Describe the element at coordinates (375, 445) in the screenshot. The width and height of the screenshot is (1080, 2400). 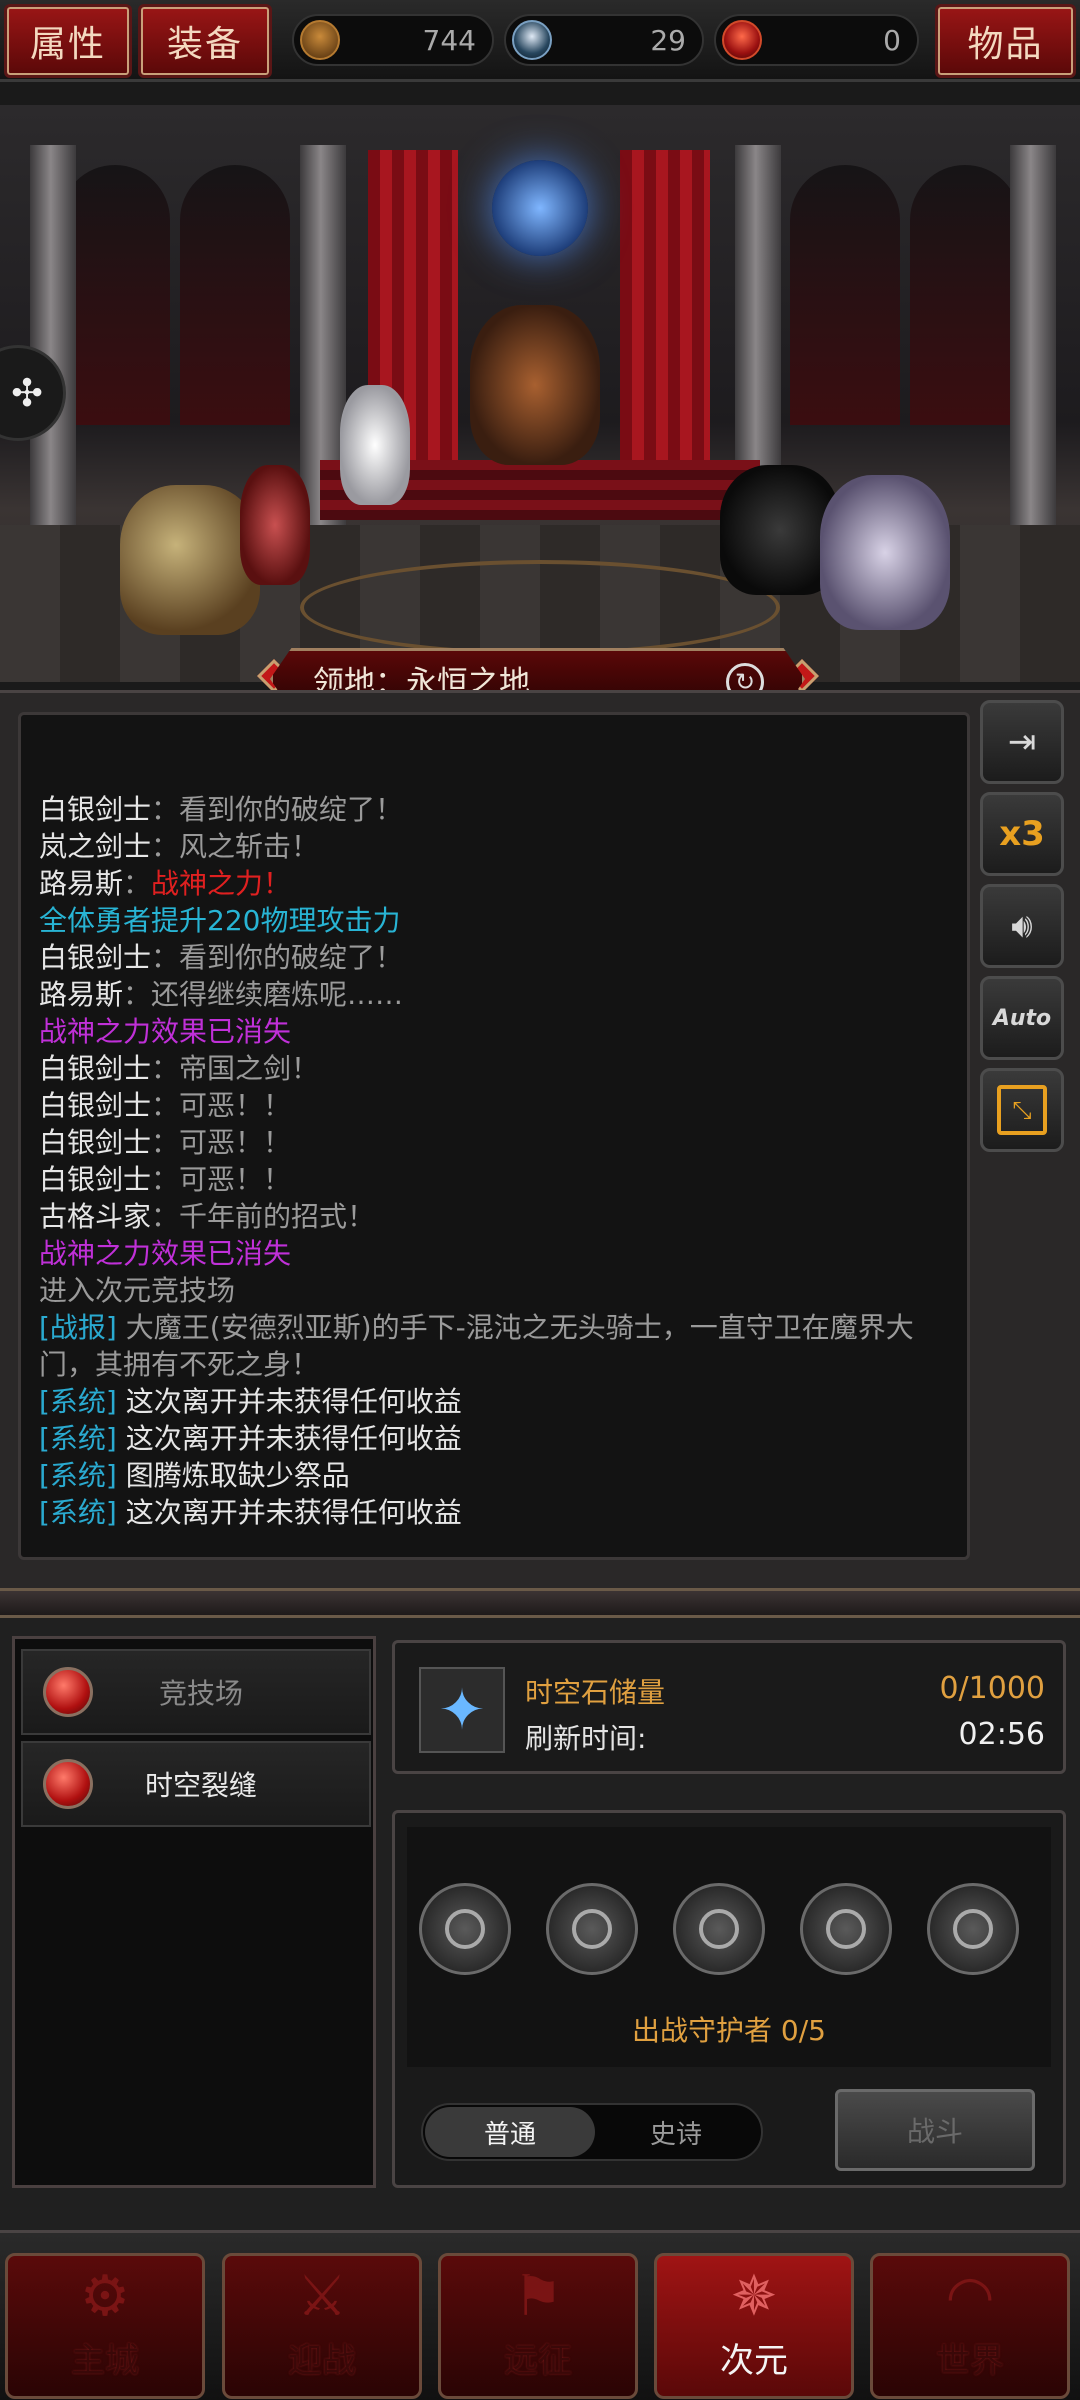
I see `white-dress-heroine` at that location.